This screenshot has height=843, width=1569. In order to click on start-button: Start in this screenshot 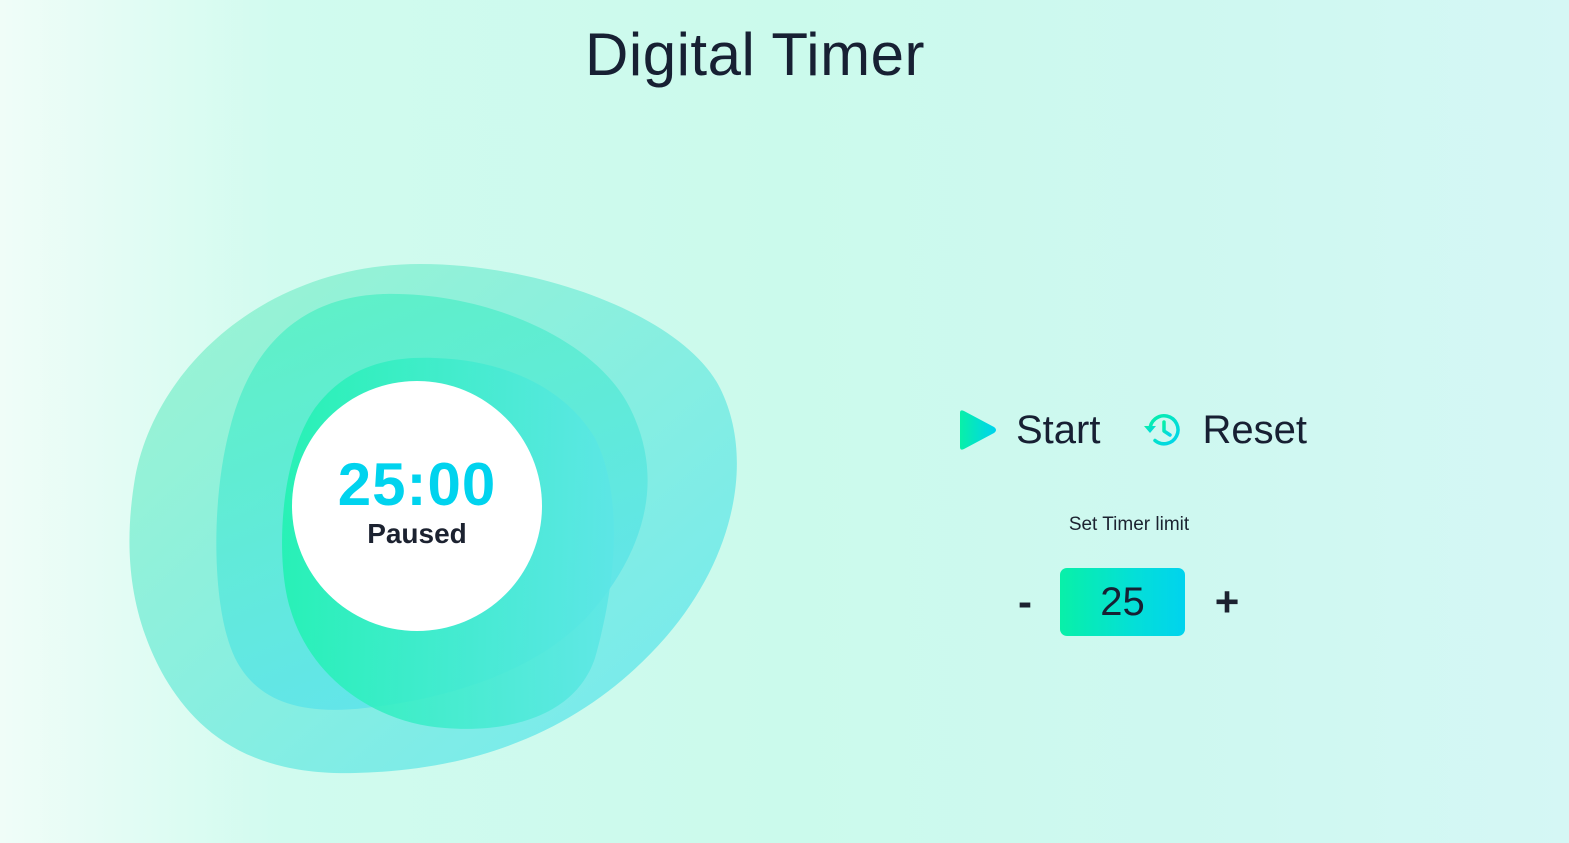, I will do `click(1028, 430)`.